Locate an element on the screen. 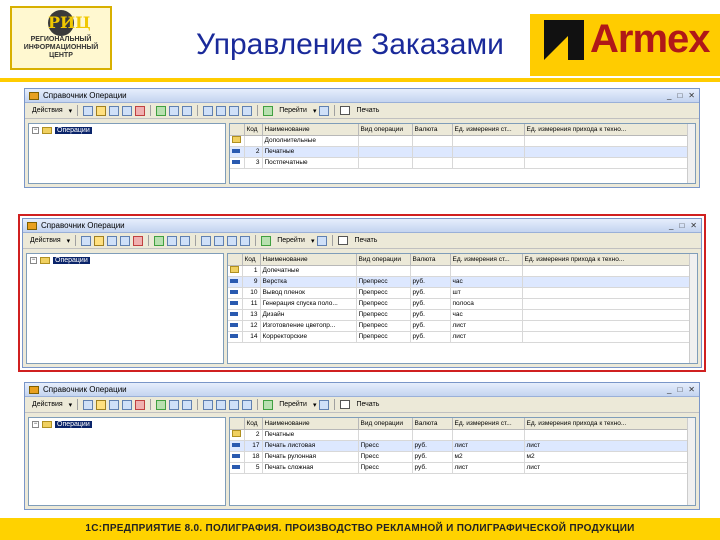 Image resolution: width=720 pixels, height=540 pixels. table-row: 9 Верстка Препресс руб. час is located at coordinates (462, 282).